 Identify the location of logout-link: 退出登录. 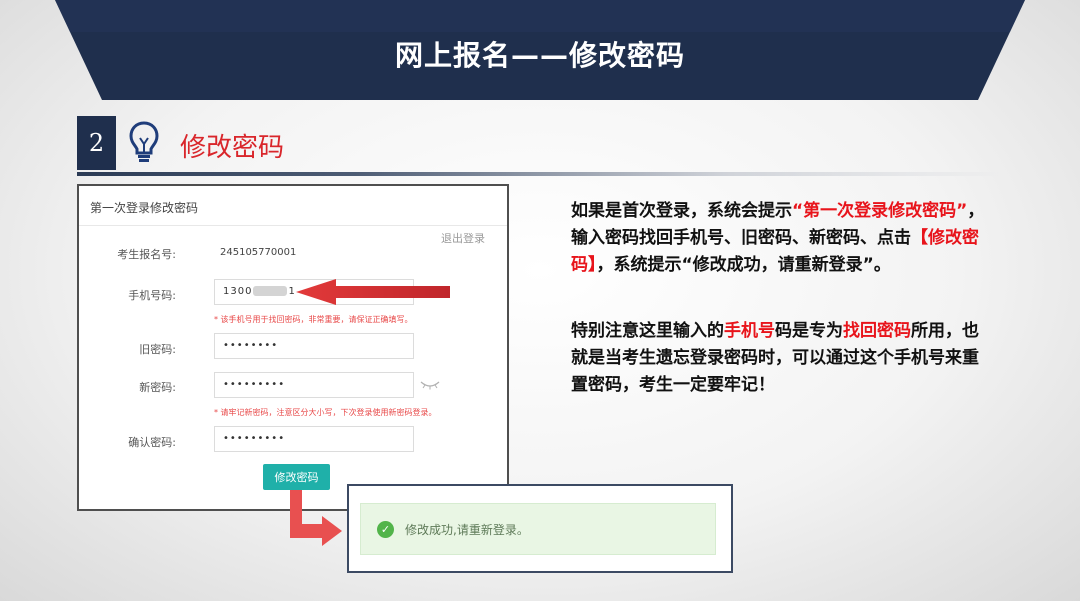
(463, 238).